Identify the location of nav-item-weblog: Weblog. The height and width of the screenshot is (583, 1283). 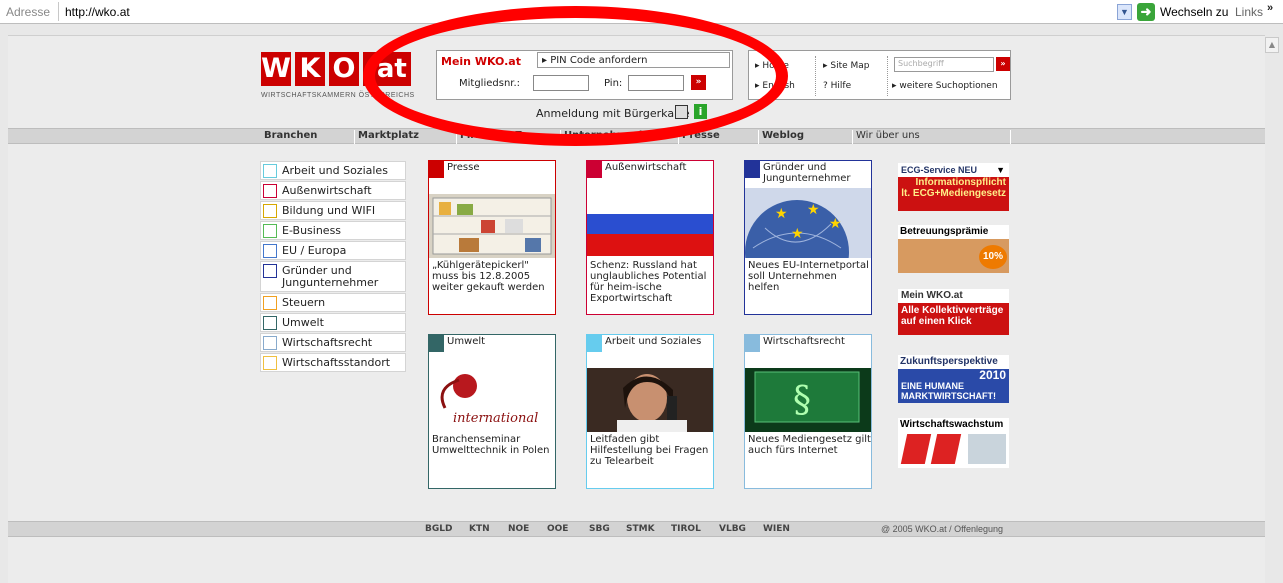
(806, 137).